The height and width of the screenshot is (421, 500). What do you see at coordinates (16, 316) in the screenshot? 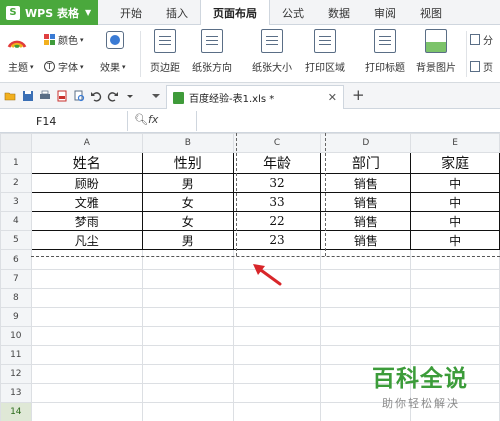
I see `row-header: 9` at bounding box center [16, 316].